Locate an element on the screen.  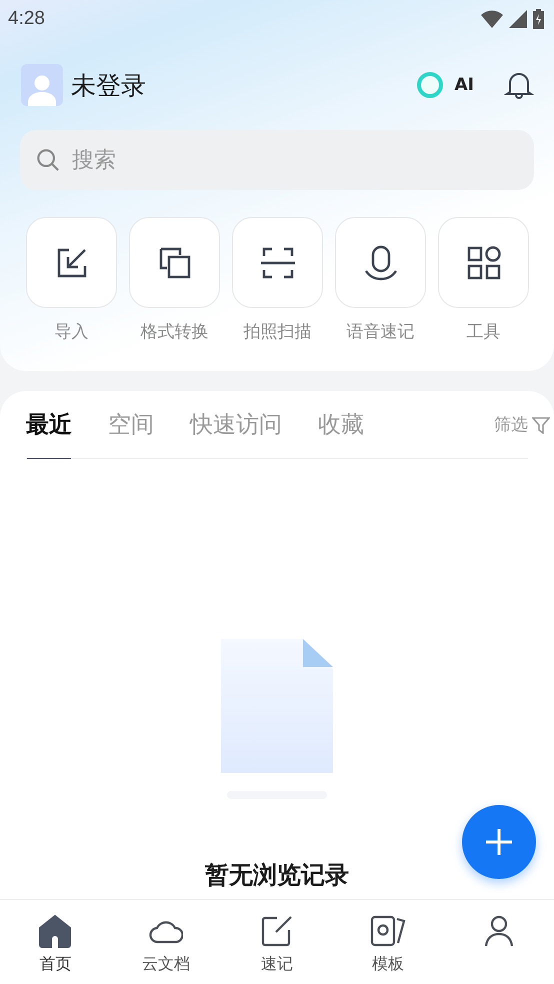
ai-button: AI is located at coordinates (444, 85).